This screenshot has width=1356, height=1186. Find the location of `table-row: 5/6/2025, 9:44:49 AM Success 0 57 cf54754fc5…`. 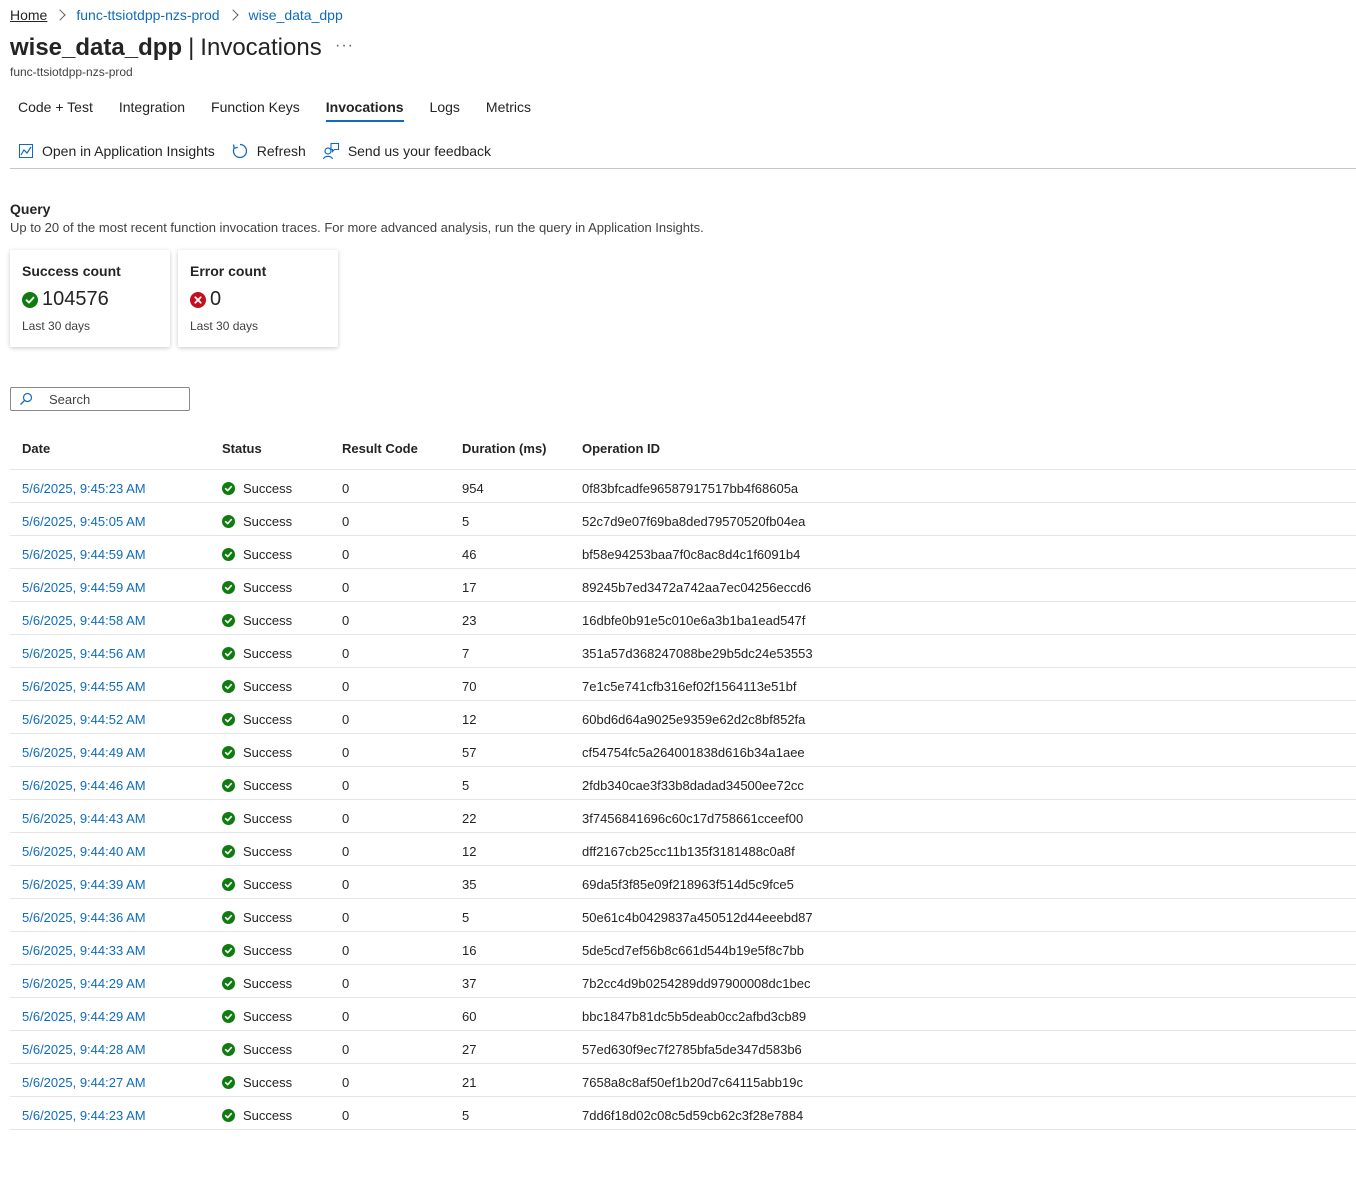

table-row: 5/6/2025, 9:44:49 AM Success 0 57 cf54754fc5… is located at coordinates (683, 750).